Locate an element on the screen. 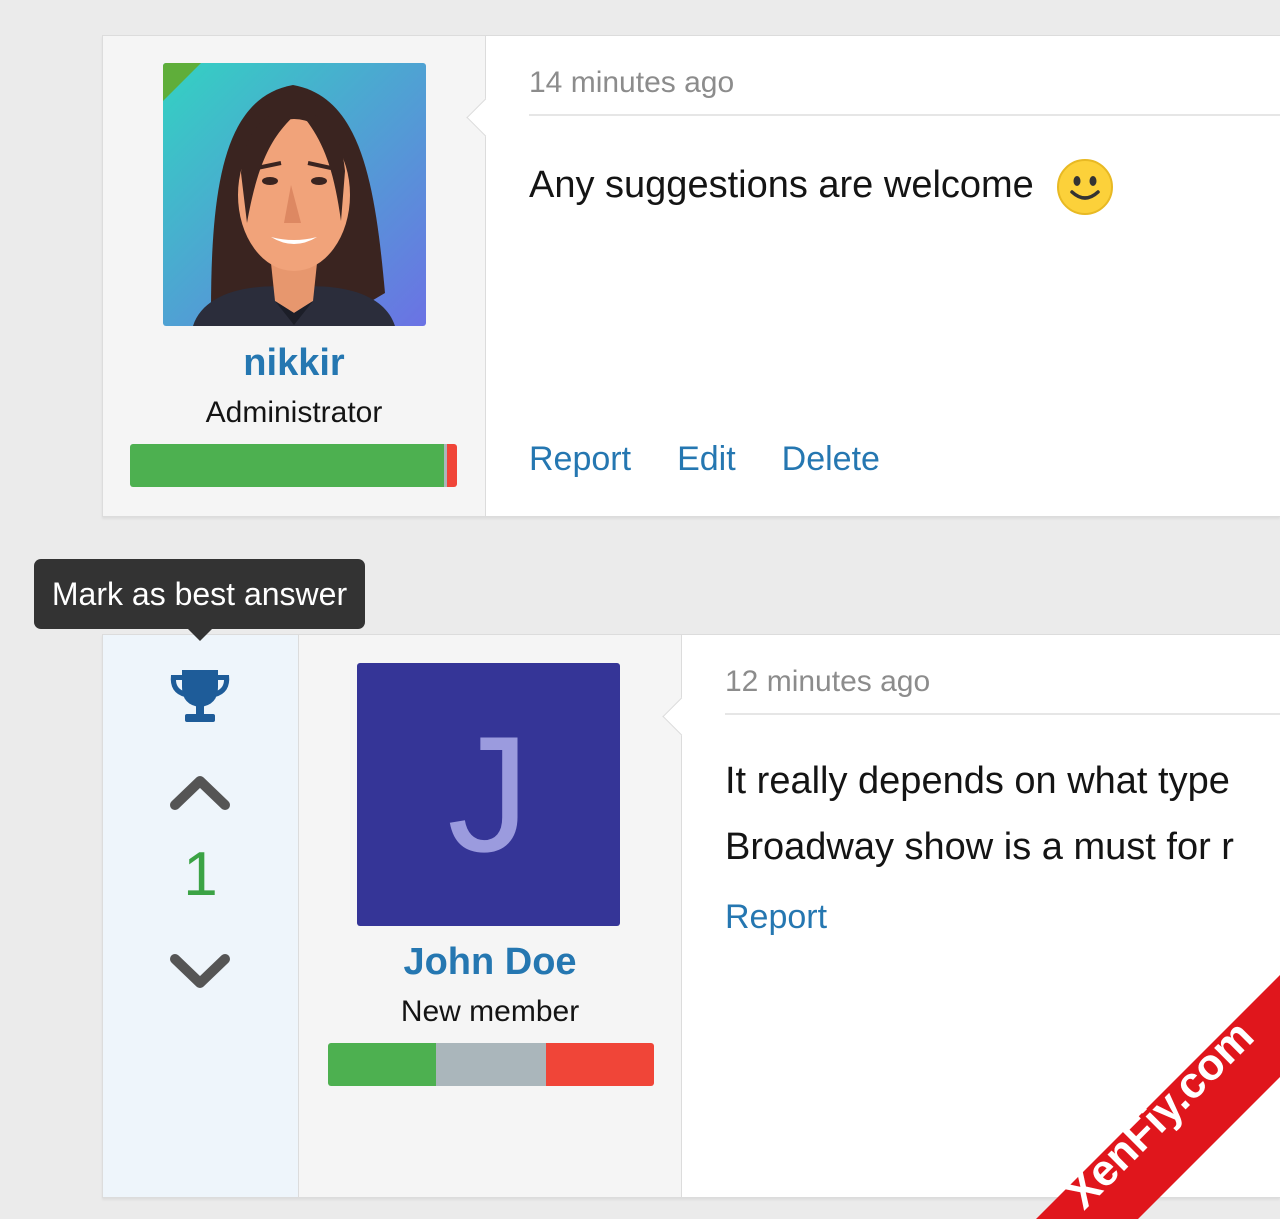 Image resolution: width=1280 pixels, height=1219 pixels. username: nikkir is located at coordinates (294, 363).